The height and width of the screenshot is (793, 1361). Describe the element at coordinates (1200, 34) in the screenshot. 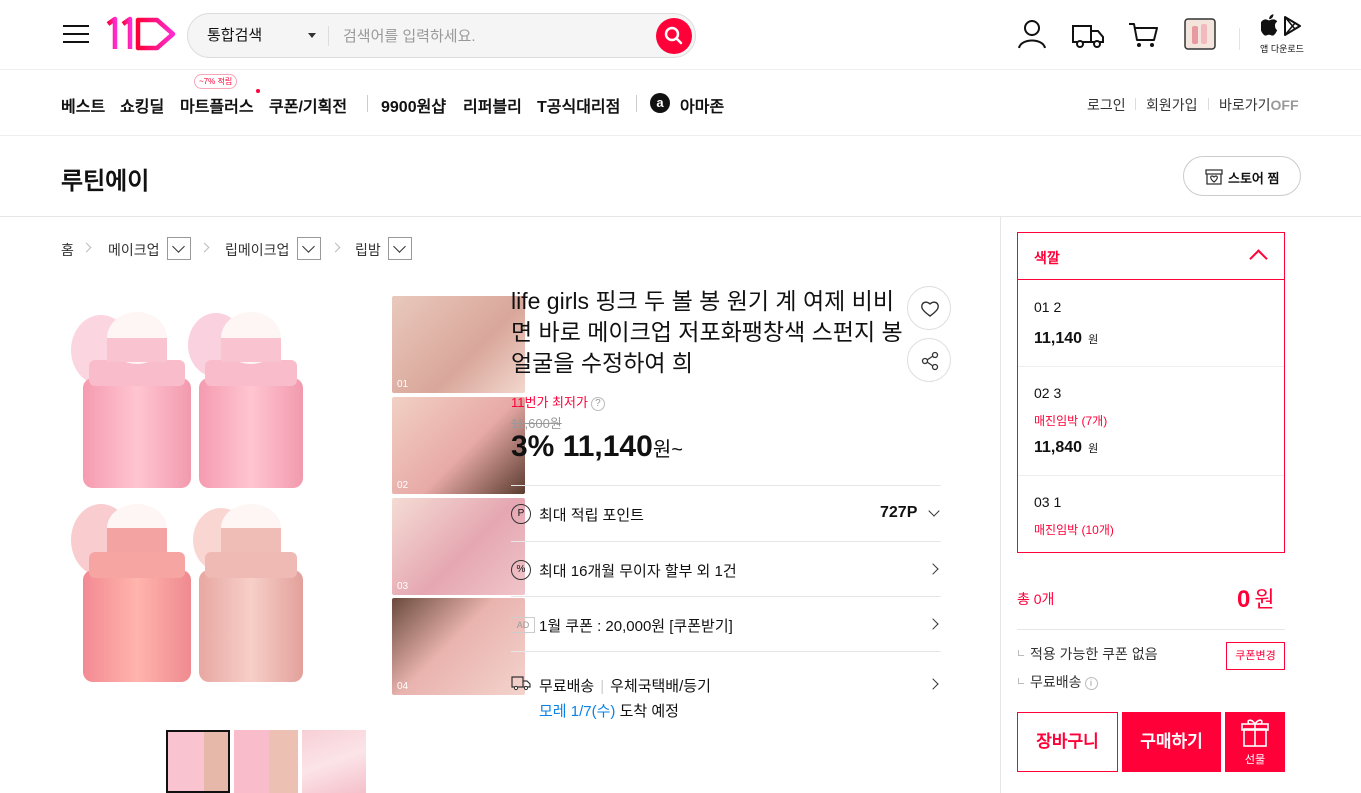

I see `recent-product-thumbnail` at that location.